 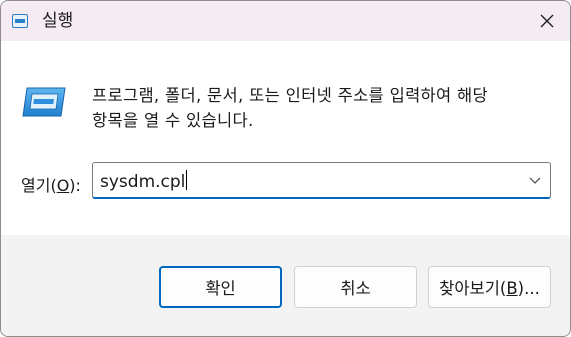 I want to click on close-button, so click(x=547, y=21).